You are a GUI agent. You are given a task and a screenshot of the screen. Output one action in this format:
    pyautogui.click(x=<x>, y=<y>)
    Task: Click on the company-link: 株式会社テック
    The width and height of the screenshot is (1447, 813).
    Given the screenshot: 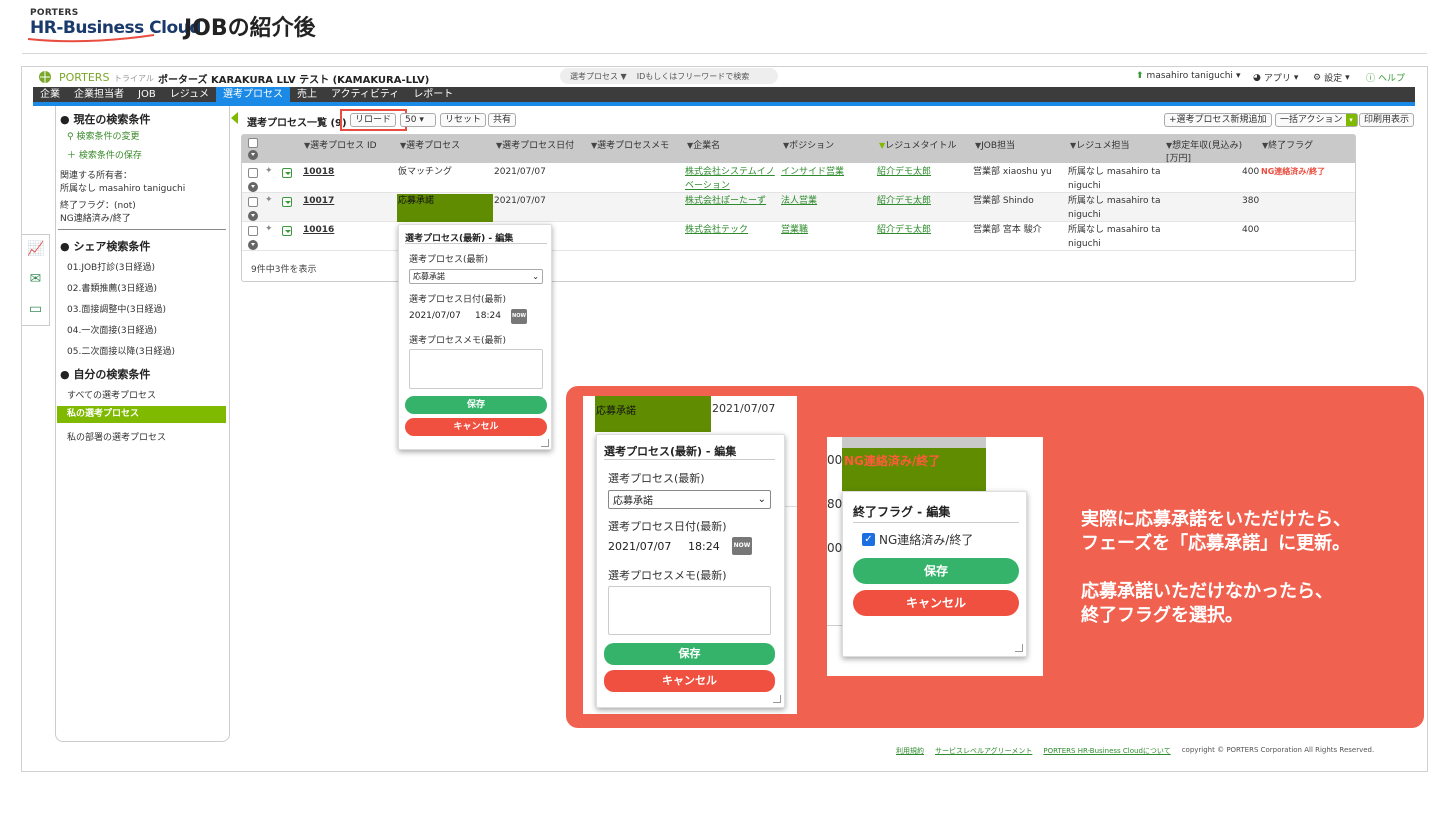 What is the action you would take?
    pyautogui.click(x=716, y=230)
    